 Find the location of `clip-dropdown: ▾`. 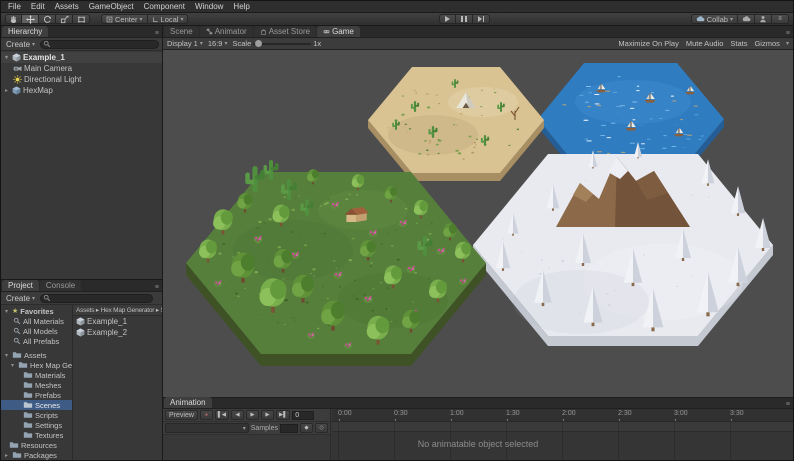

clip-dropdown: ▾ is located at coordinates (207, 428).